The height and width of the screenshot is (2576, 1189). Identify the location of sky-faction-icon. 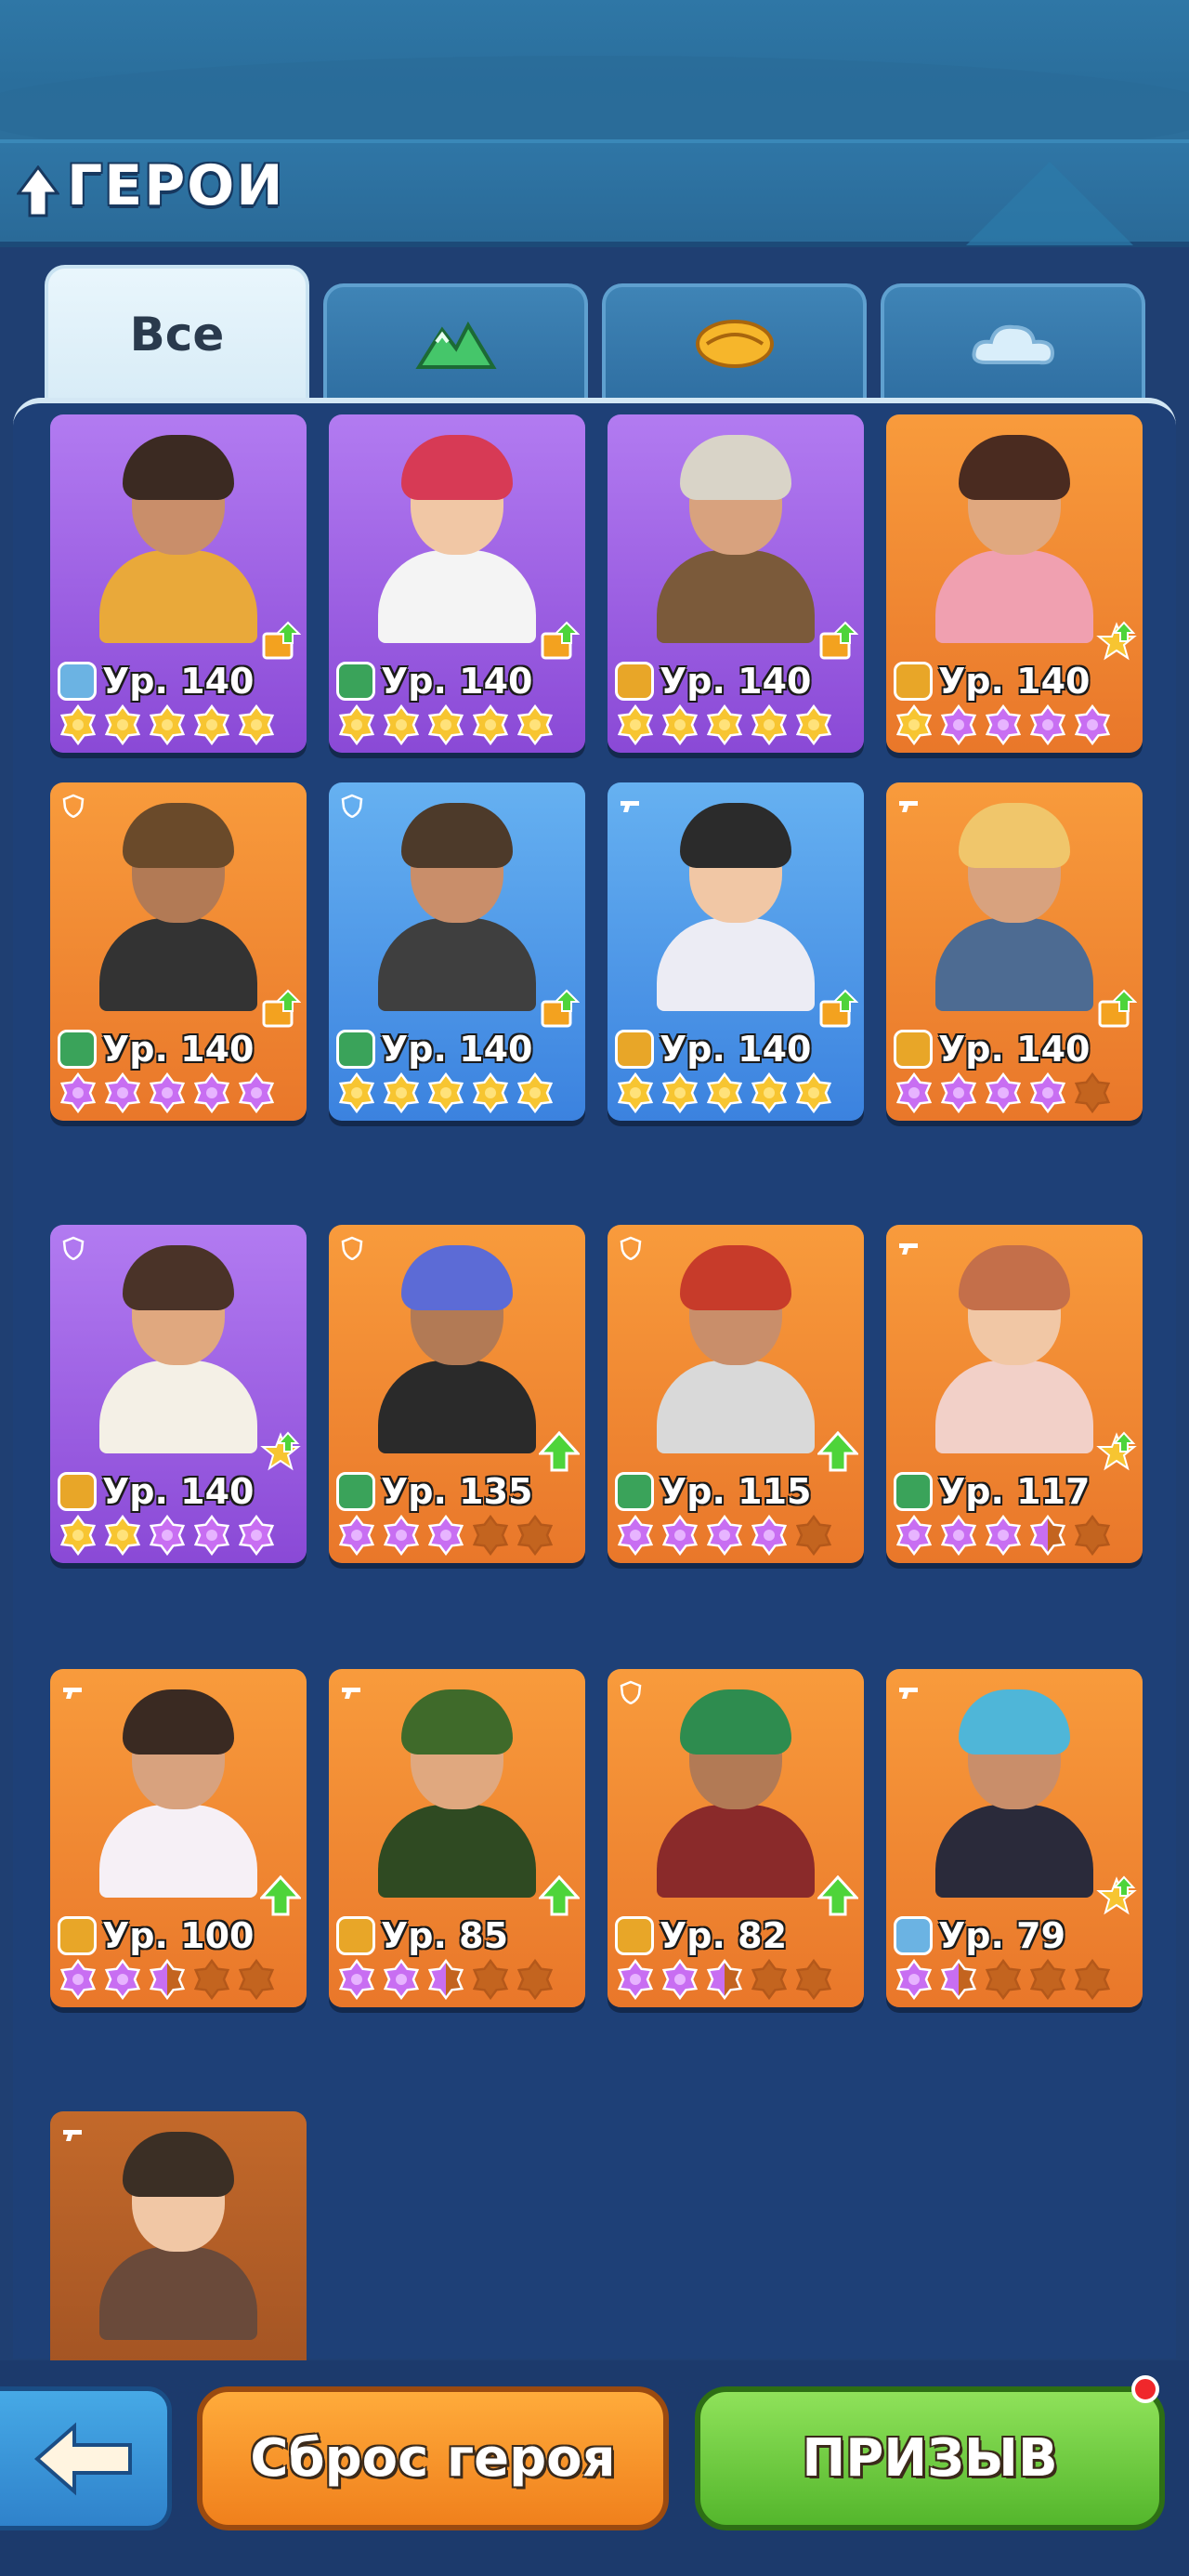
(913, 1935).